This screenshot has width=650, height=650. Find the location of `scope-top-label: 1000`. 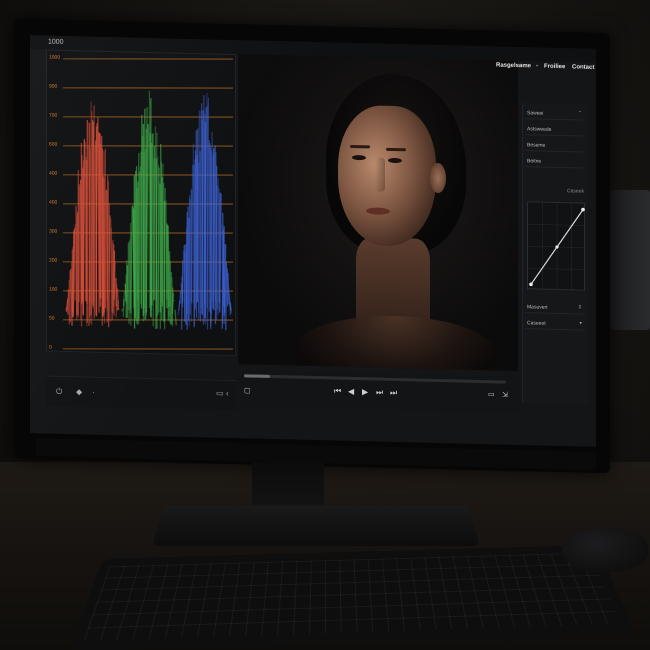

scope-top-label: 1000 is located at coordinates (56, 42).